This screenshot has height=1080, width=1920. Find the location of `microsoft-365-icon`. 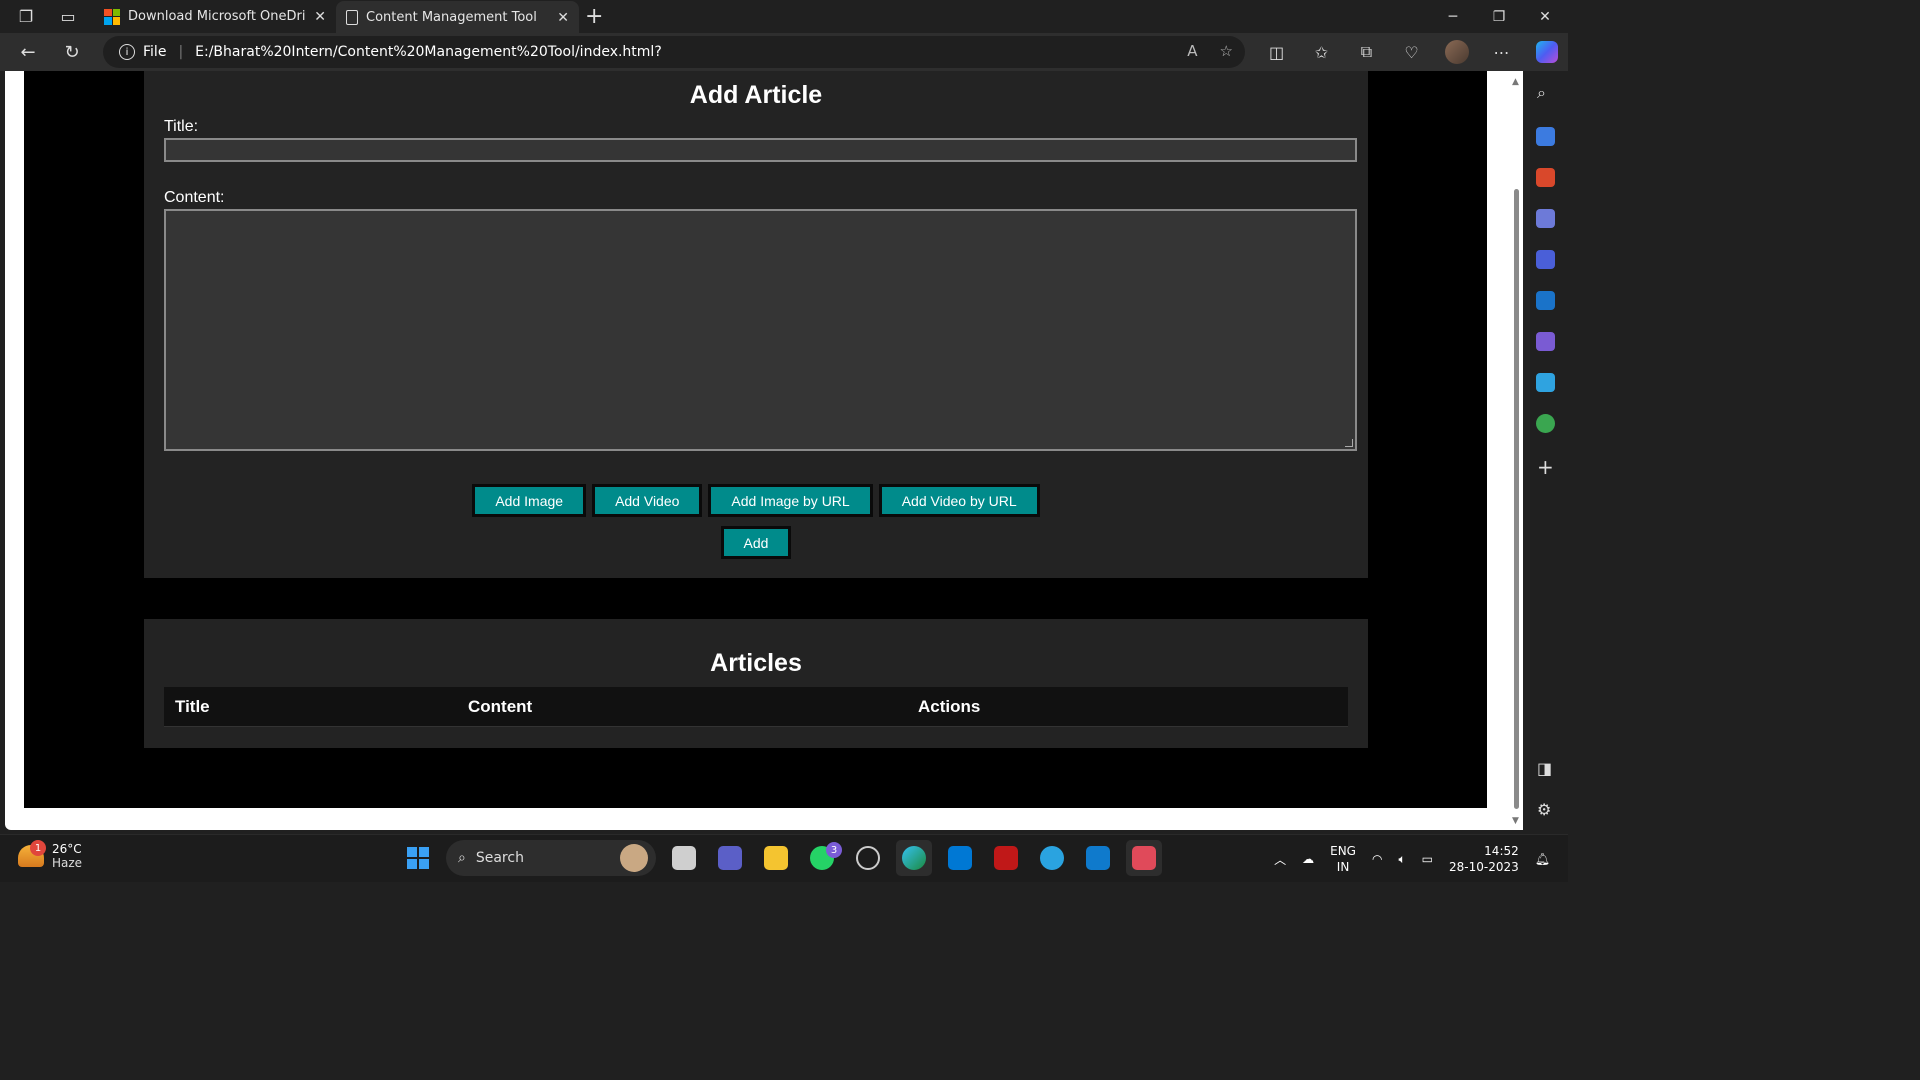

microsoft-365-icon is located at coordinates (1545, 259).